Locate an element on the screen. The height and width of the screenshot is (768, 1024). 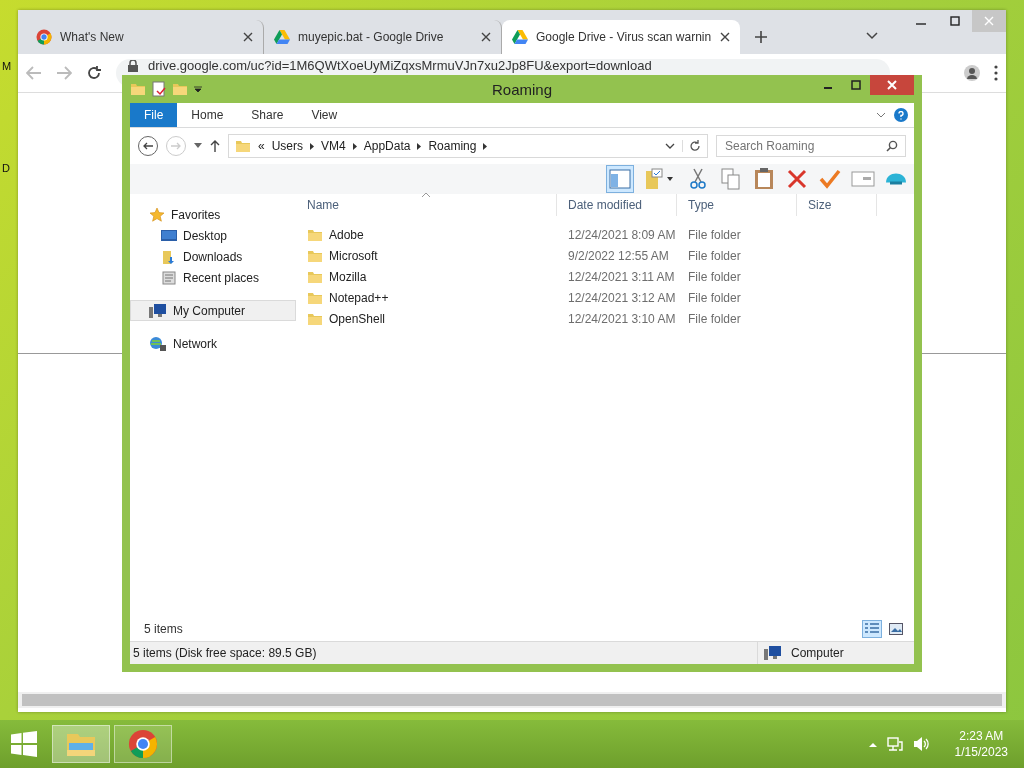
date-modified: 12/24/2021 8:09 AM is located at coordinates (622, 234).